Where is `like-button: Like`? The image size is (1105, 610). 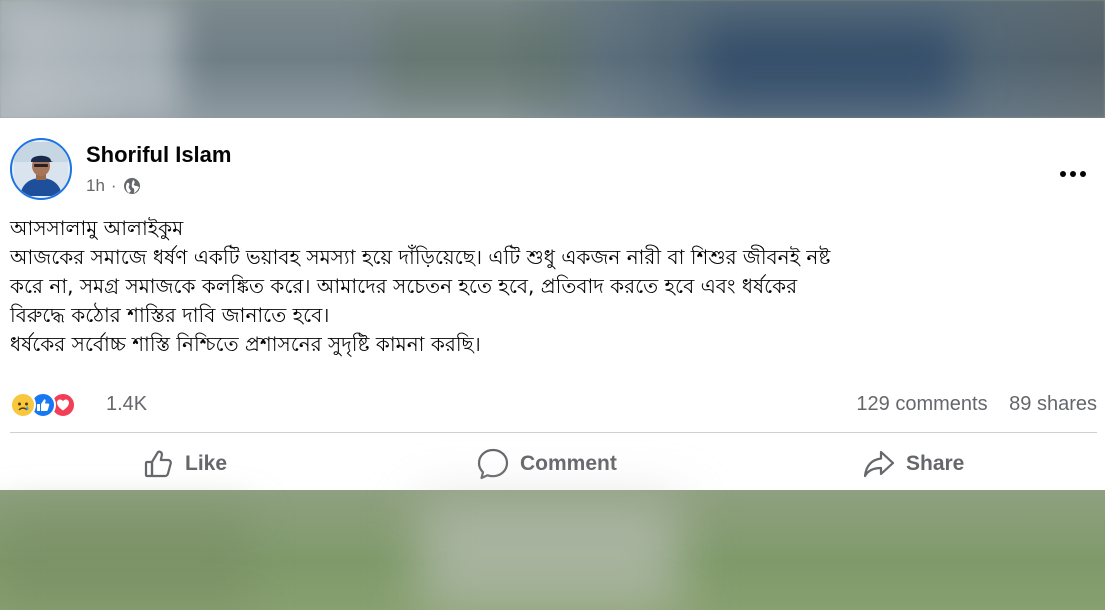 like-button: Like is located at coordinates (185, 464).